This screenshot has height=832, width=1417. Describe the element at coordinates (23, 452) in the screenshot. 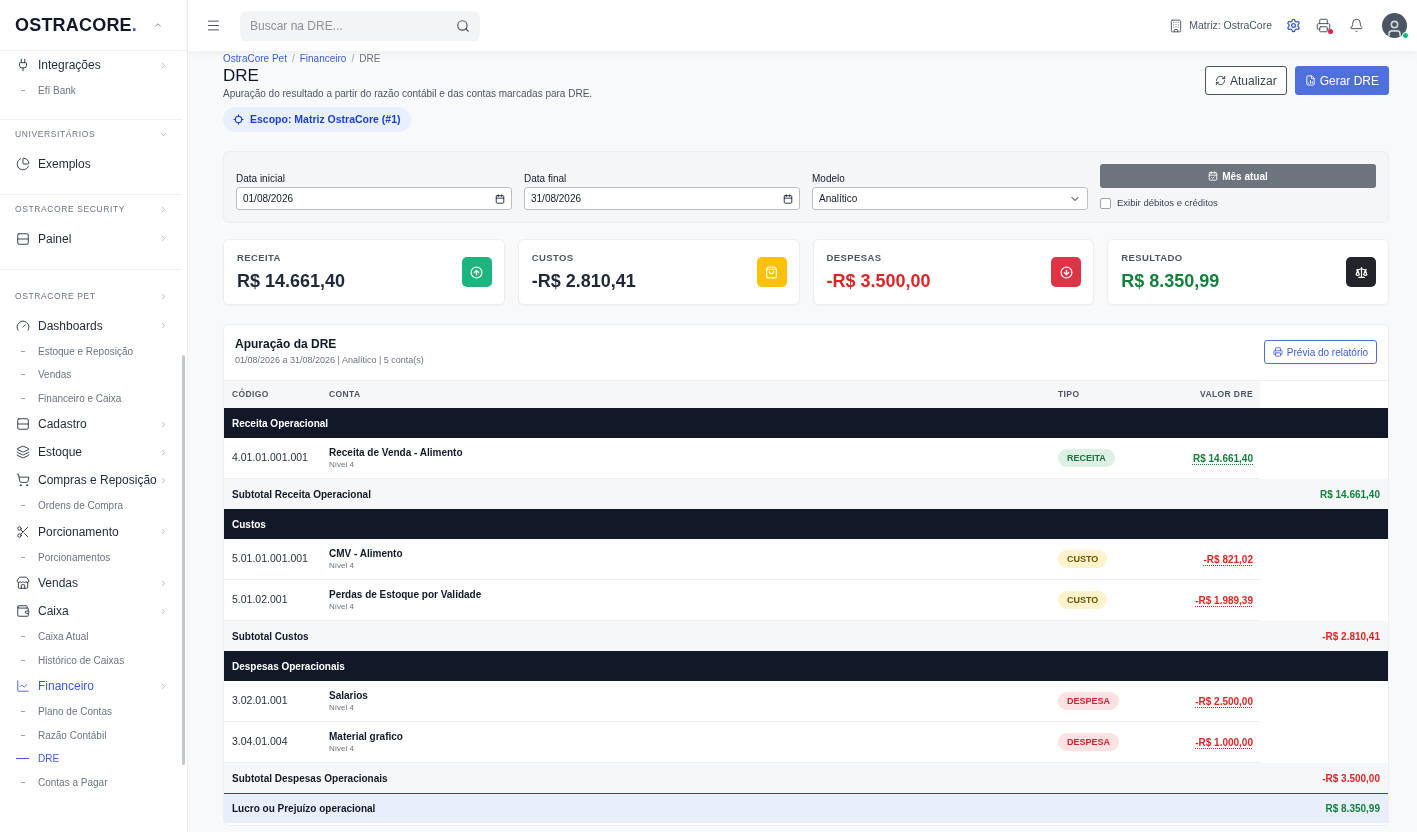

I see `layers-icon` at that location.